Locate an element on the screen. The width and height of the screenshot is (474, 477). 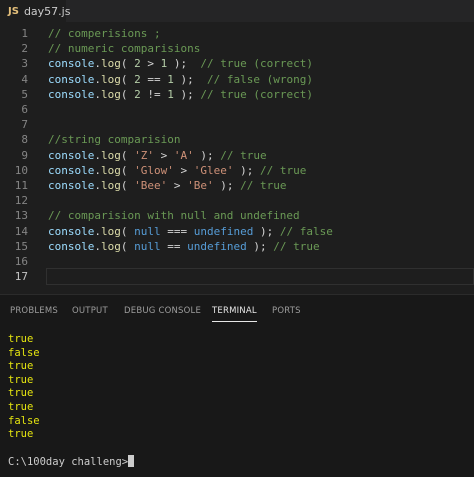
code-token: != is located at coordinates (154, 94).